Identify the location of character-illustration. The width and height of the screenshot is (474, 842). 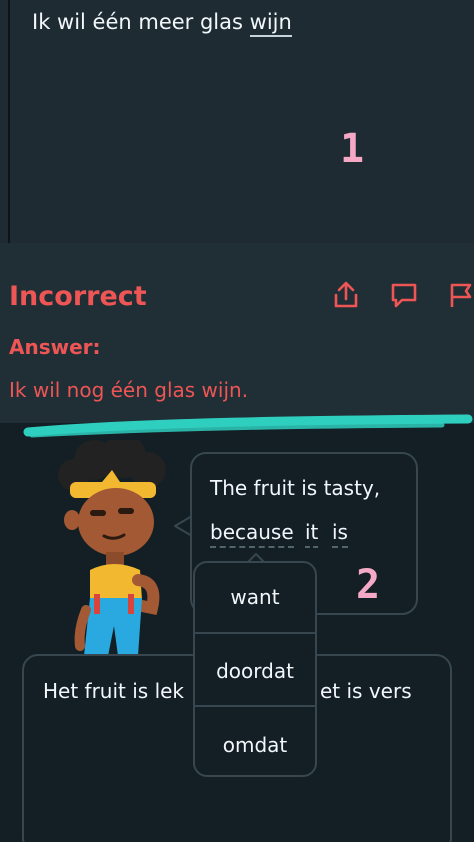
(112, 548).